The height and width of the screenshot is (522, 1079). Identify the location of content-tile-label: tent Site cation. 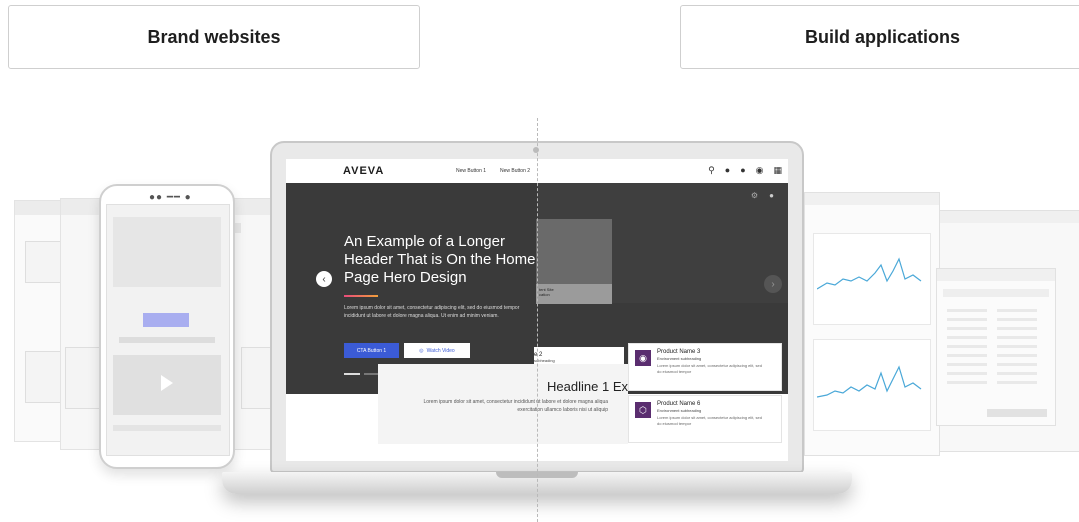
(574, 294).